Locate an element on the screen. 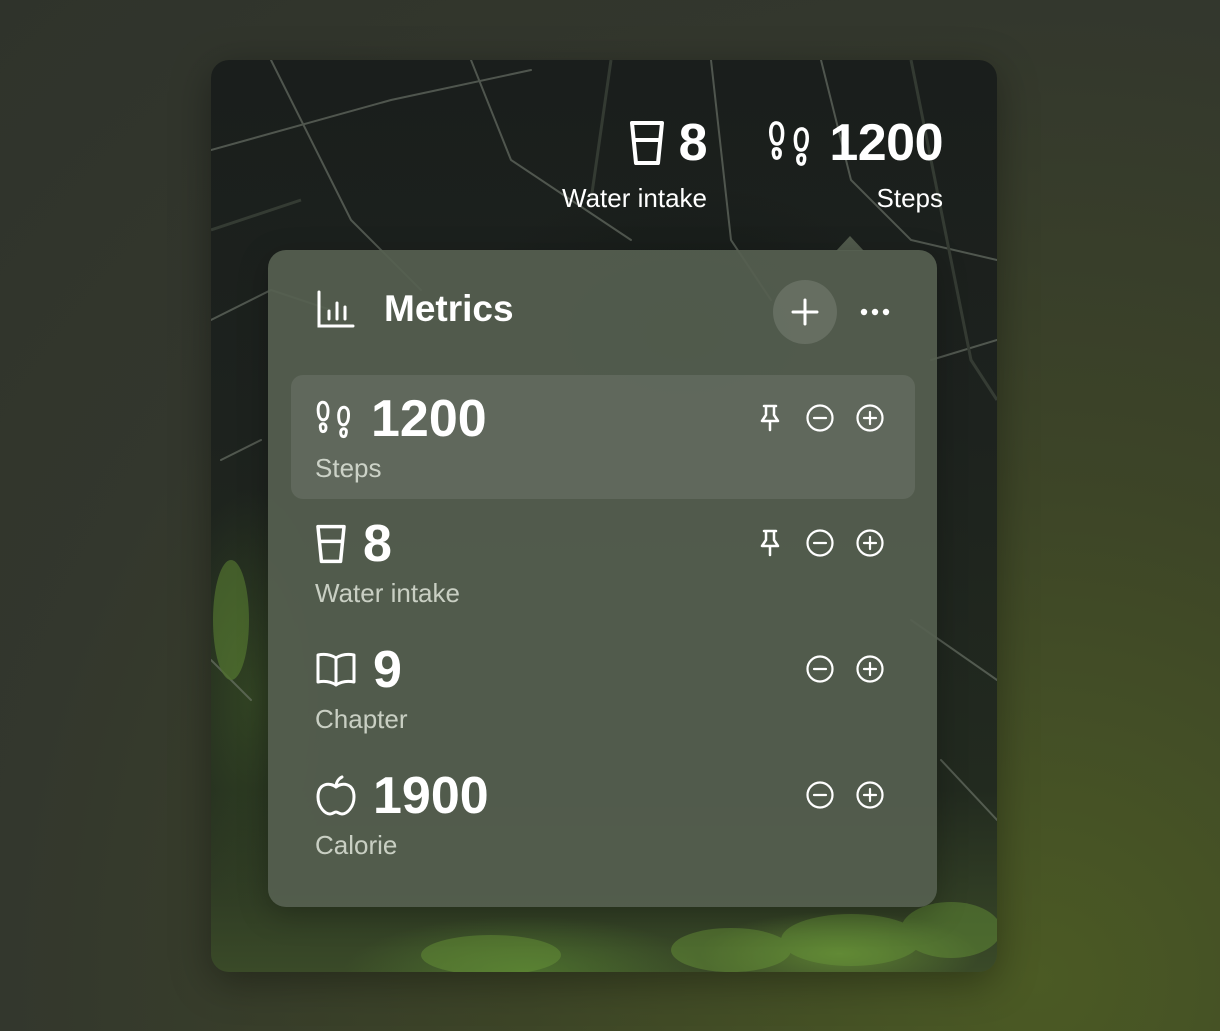  more-options-button is located at coordinates (875, 312).